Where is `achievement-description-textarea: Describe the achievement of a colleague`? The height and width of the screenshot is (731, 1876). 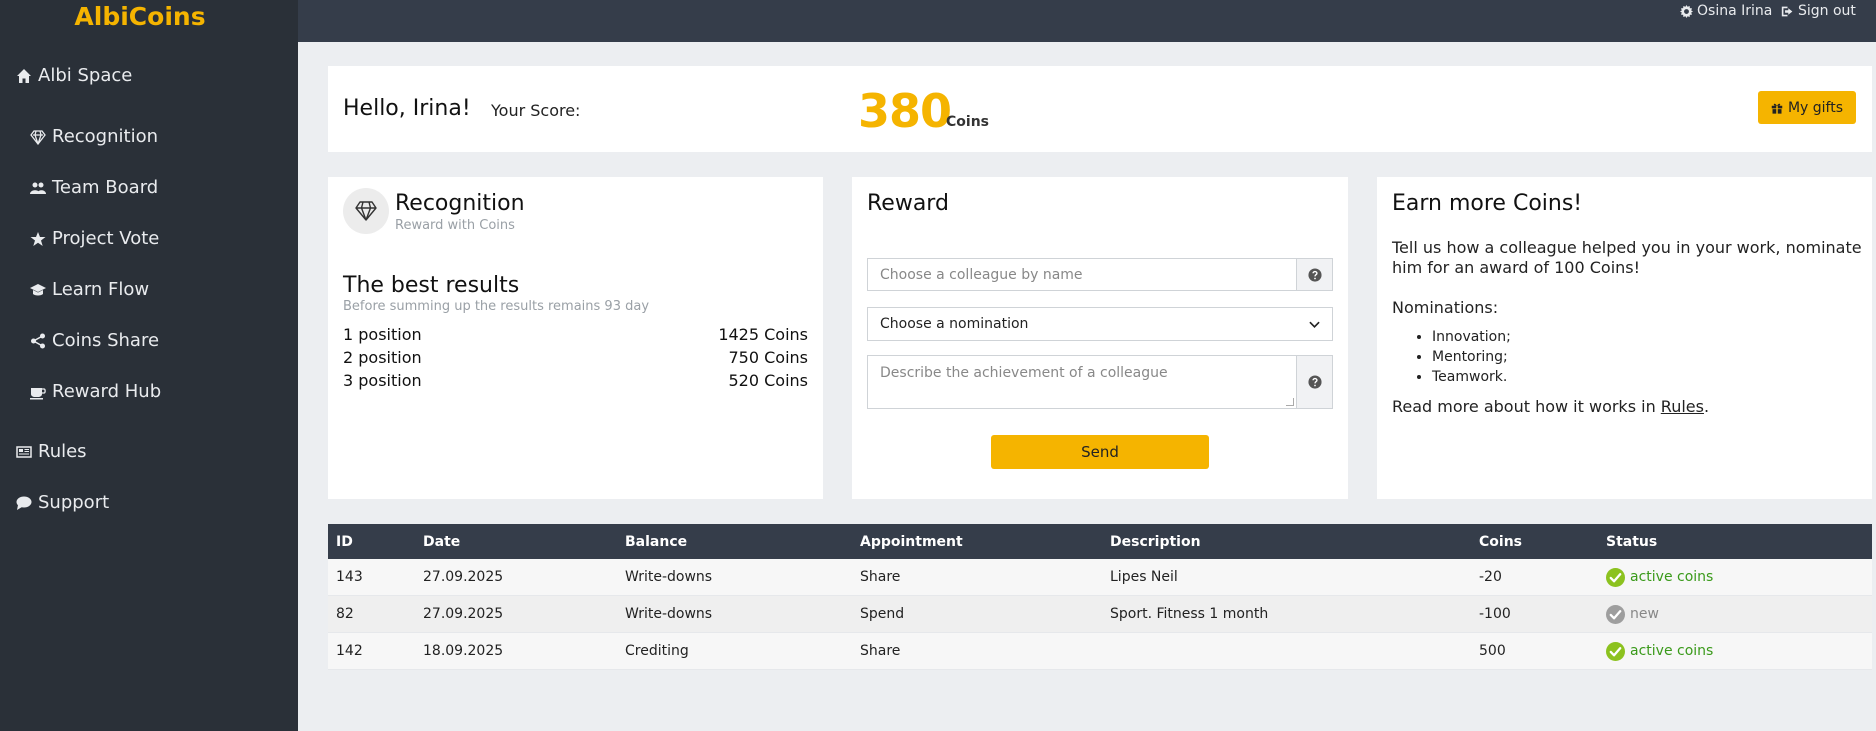
achievement-description-textarea: Describe the achievement of a colleague is located at coordinates (1081, 382).